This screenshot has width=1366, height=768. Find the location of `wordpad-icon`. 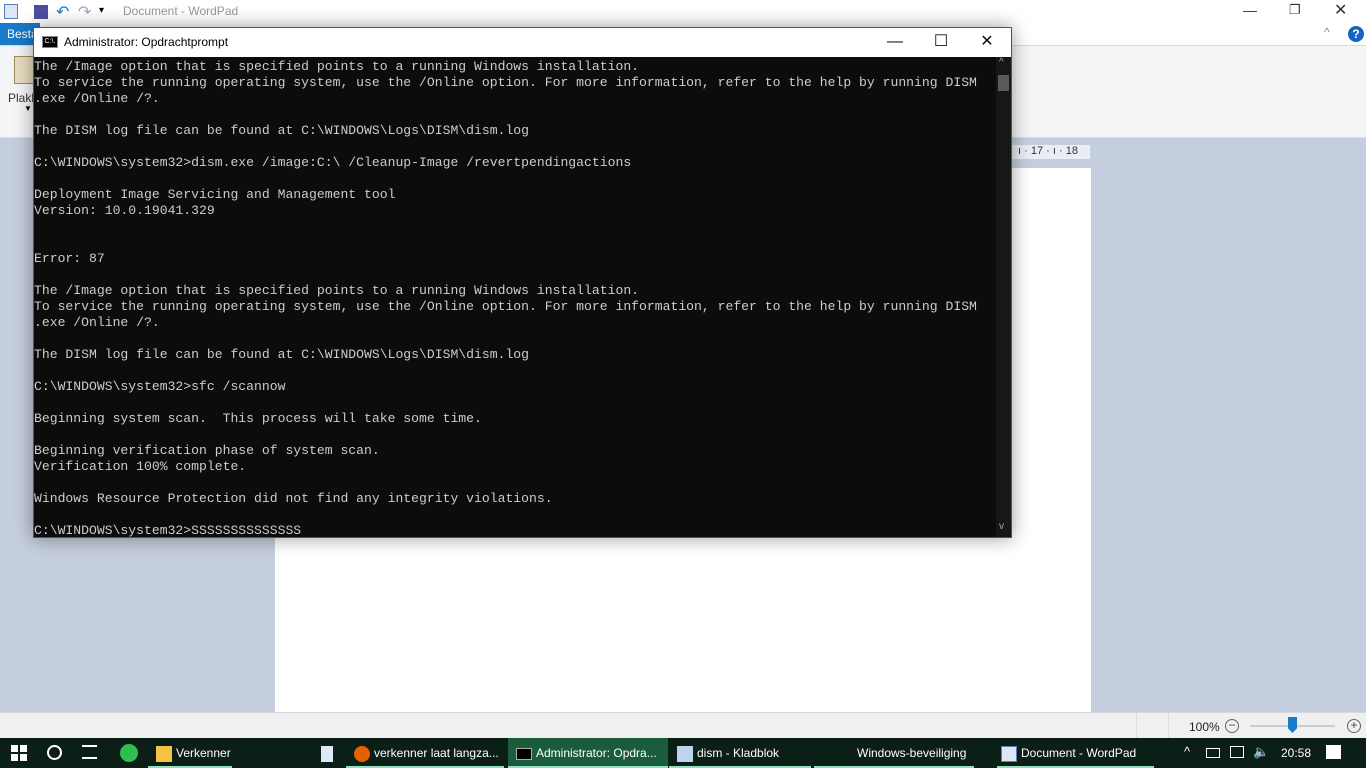

wordpad-icon is located at coordinates (1009, 753).